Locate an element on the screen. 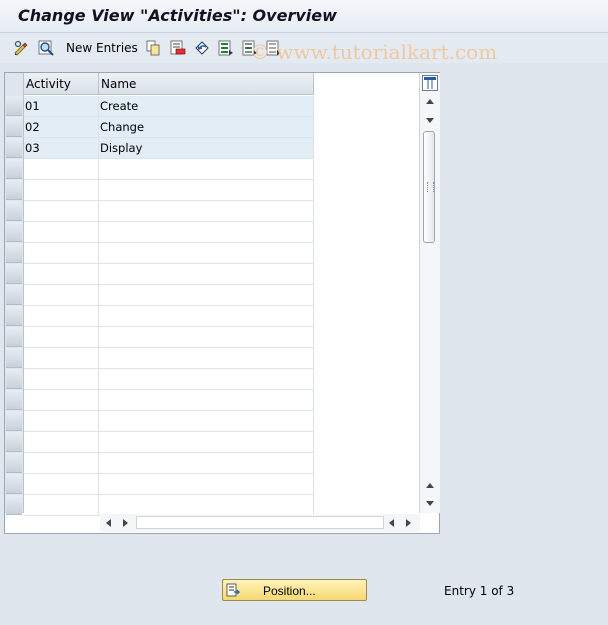 The width and height of the screenshot is (608, 625). delete-icon is located at coordinates (178, 48).